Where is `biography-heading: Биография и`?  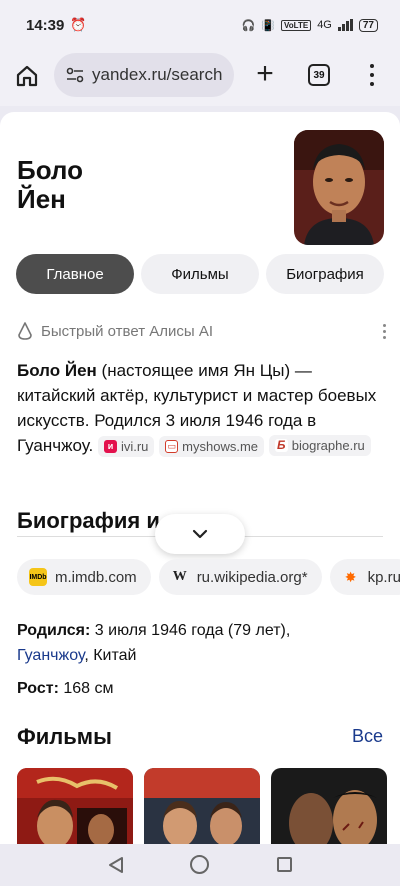 biography-heading: Биография и is located at coordinates (88, 520).